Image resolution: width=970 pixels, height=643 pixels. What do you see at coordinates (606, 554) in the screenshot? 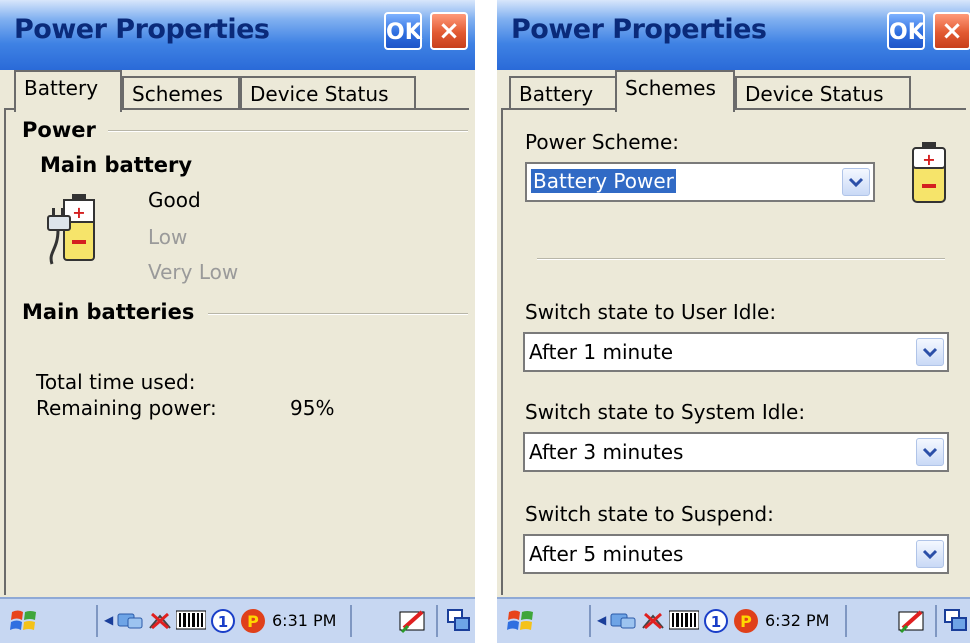
I see `suspend-value: After 5 minutes` at bounding box center [606, 554].